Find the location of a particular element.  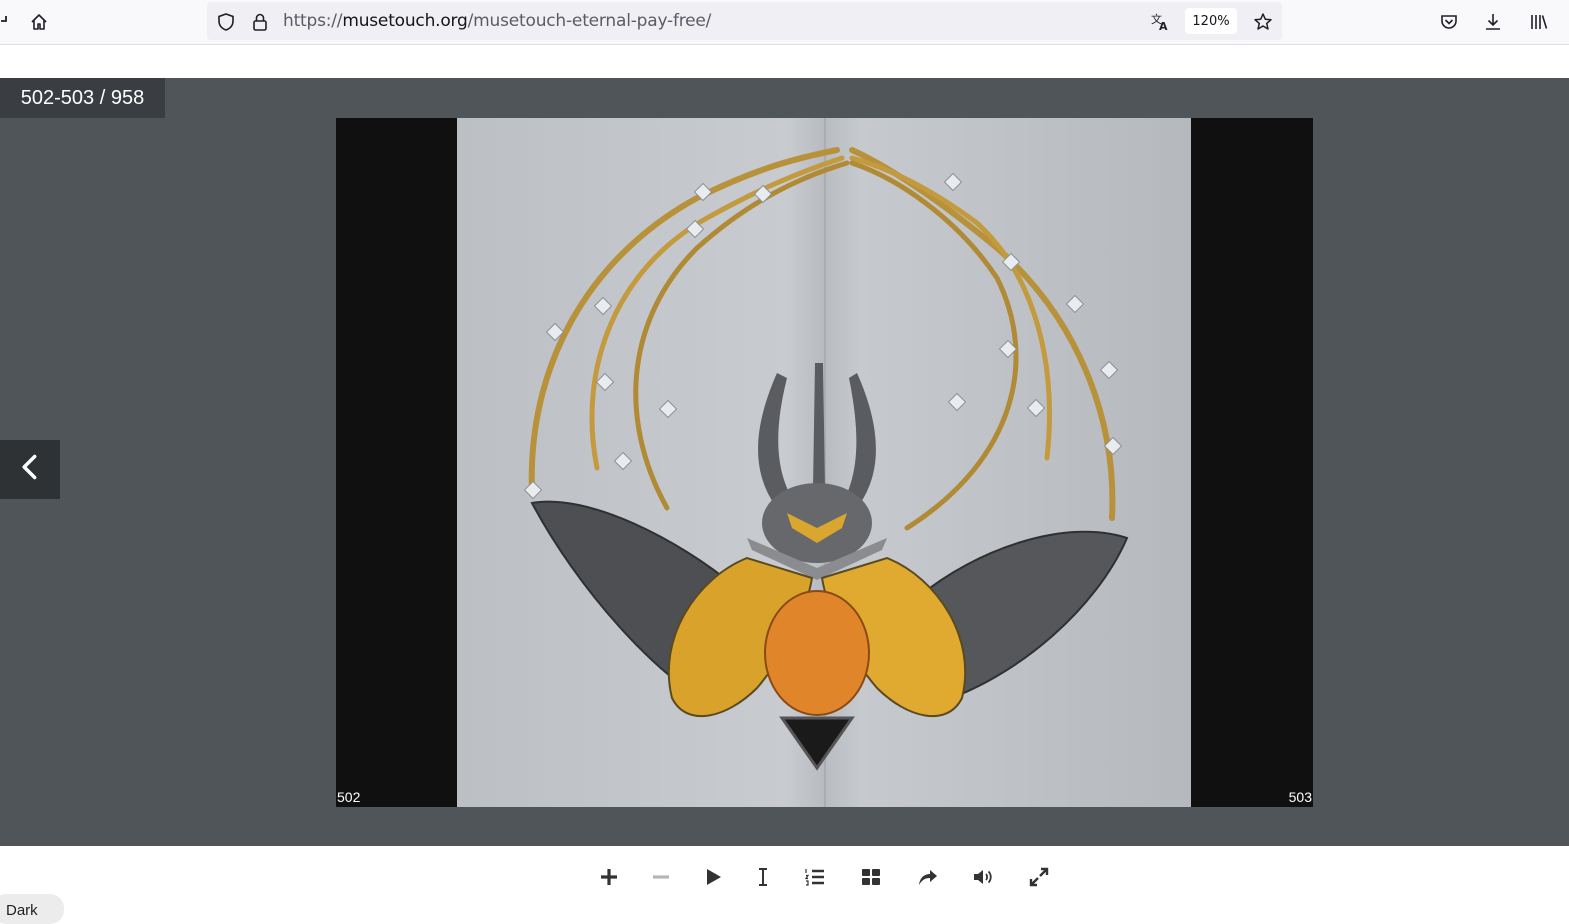

left-page-number: 502 is located at coordinates (349, 797).